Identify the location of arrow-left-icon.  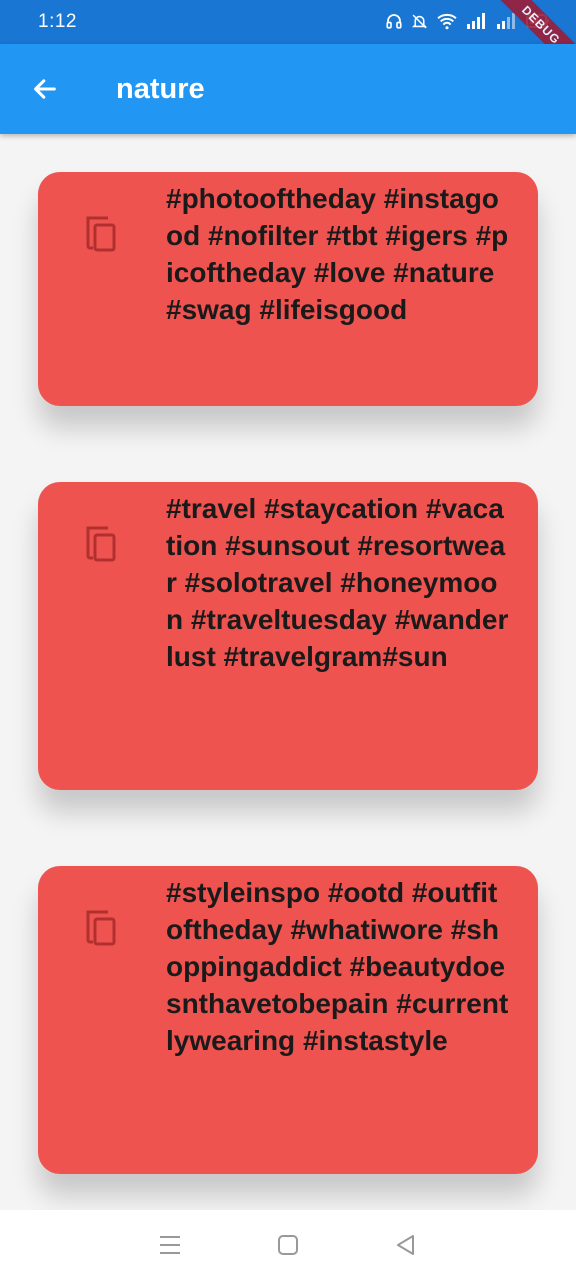
(45, 89).